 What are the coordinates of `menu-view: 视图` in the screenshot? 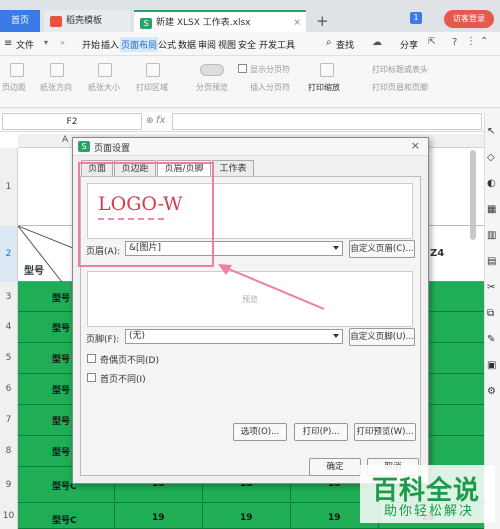 It's located at (227, 44).